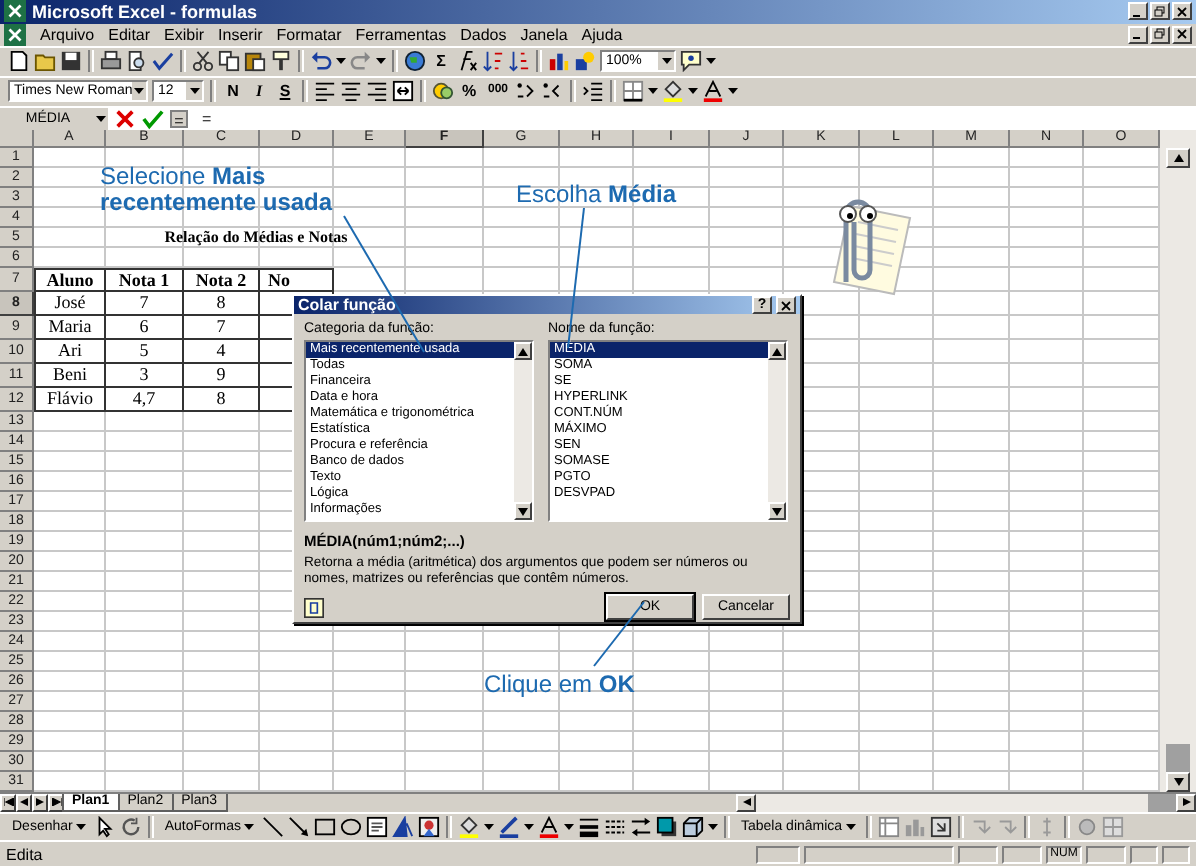 This screenshot has height=866, width=1196. What do you see at coordinates (602, 34) in the screenshot?
I see `menu-item: Ajuda` at bounding box center [602, 34].